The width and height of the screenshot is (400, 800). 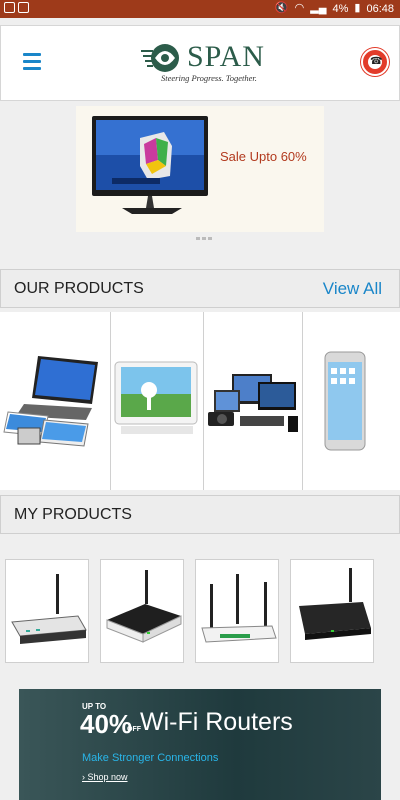 What do you see at coordinates (380, 8) in the screenshot?
I see `clock: 06:48` at bounding box center [380, 8].